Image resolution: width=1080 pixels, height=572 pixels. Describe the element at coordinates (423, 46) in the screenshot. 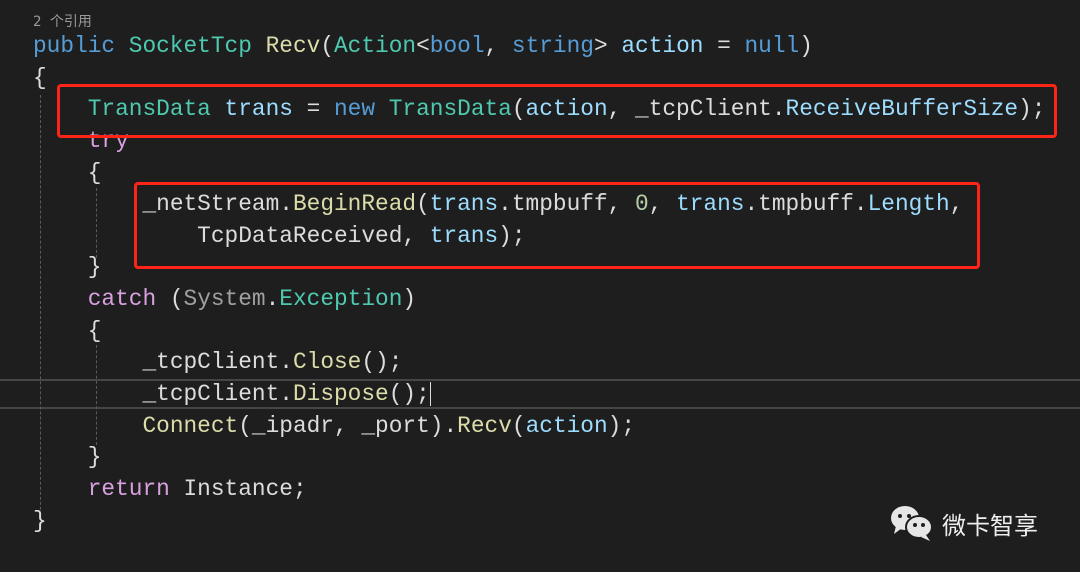

I see `code-token: <` at that location.